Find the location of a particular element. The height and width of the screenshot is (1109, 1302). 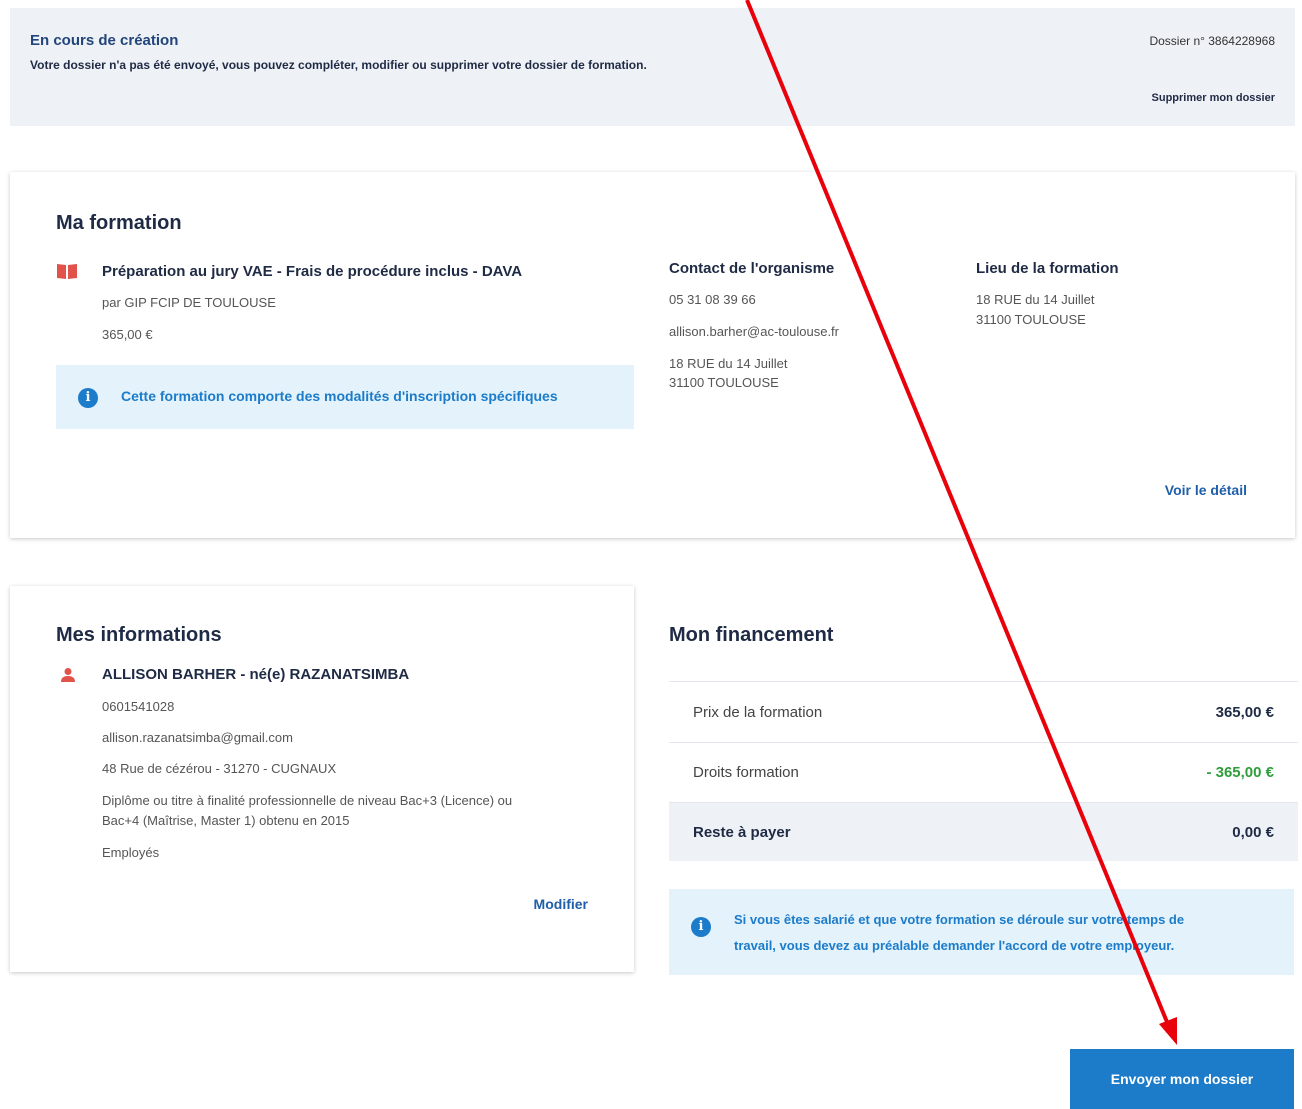

user-address: 48 Rue de cézérou - 31270 - CUGNAUX is located at coordinates (219, 768).